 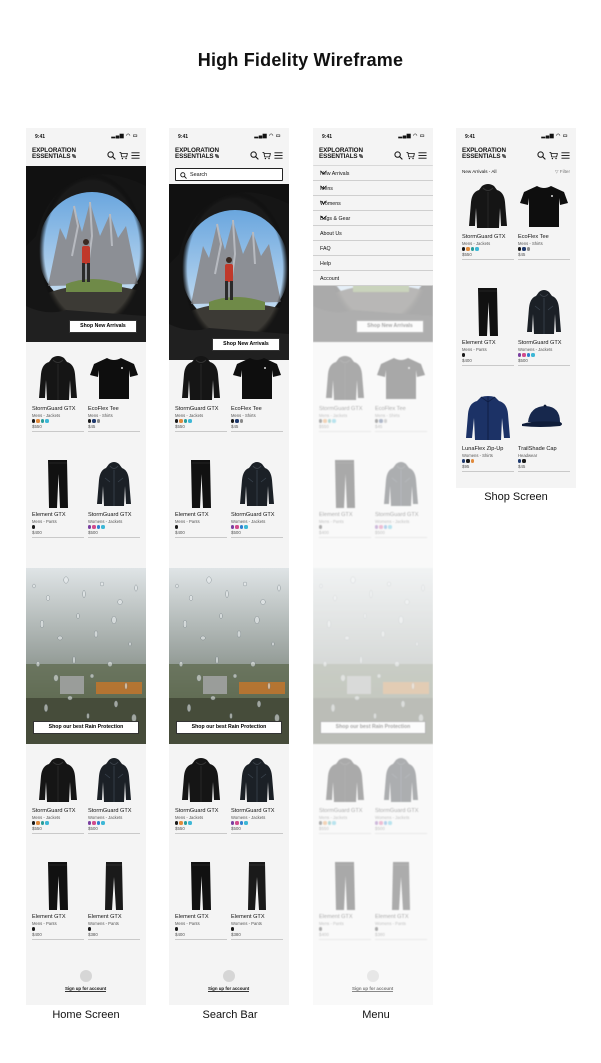 I want to click on signup-link: Sign up for account, so click(x=229, y=989).